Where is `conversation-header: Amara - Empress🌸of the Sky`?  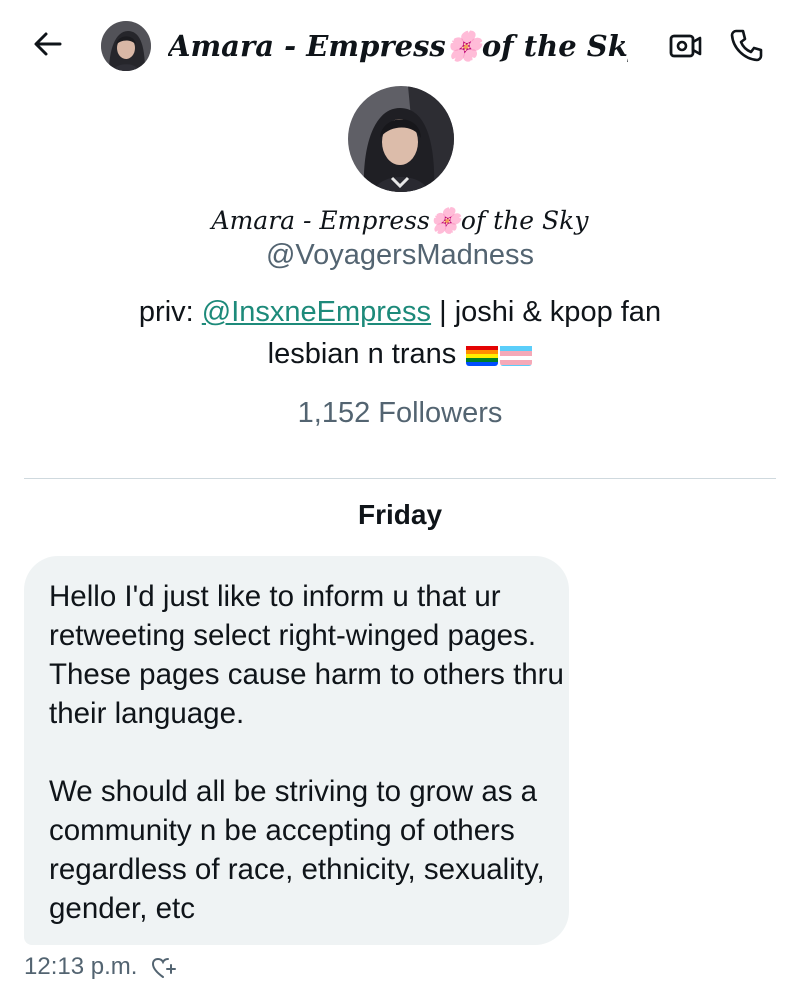 conversation-header: Amara - Empress🌸of the Sky is located at coordinates (400, 45).